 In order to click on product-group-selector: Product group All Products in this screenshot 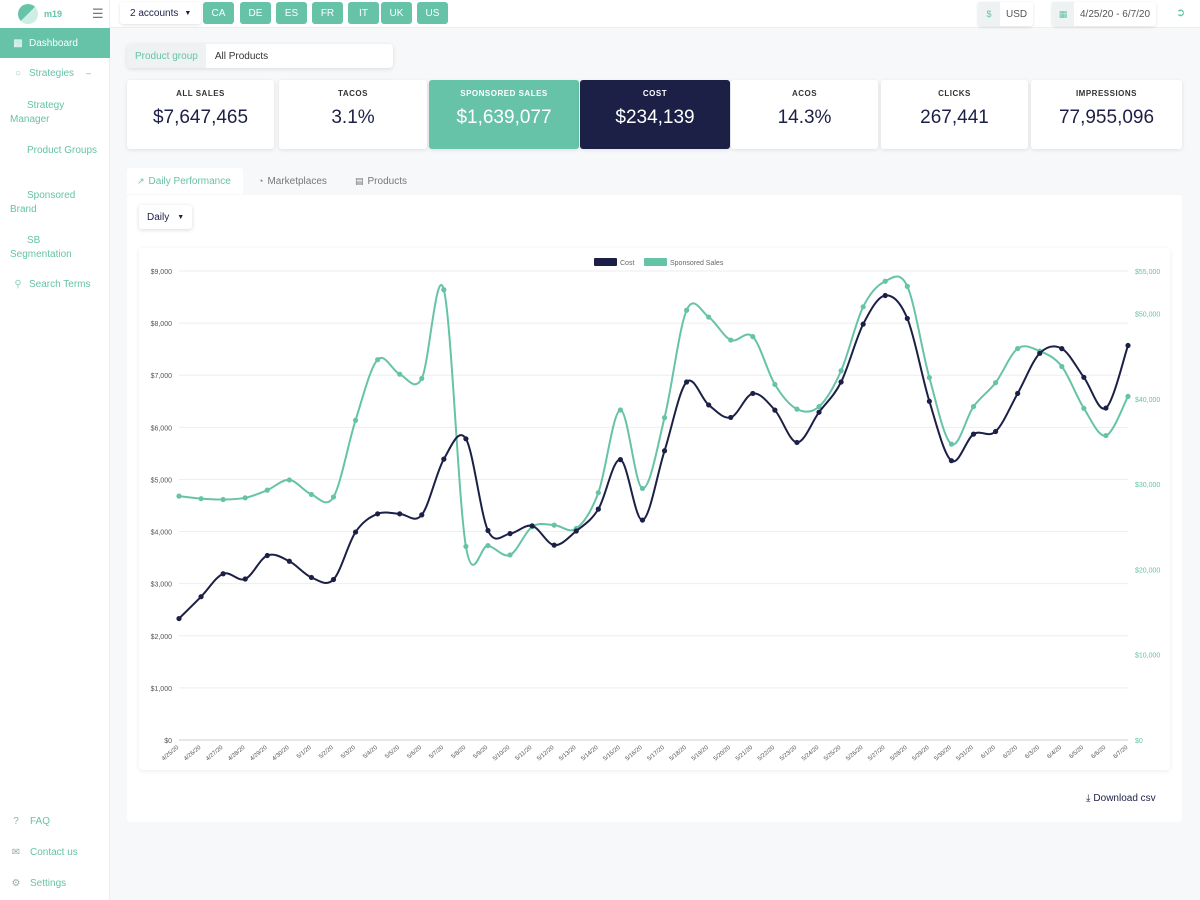, I will do `click(260, 56)`.